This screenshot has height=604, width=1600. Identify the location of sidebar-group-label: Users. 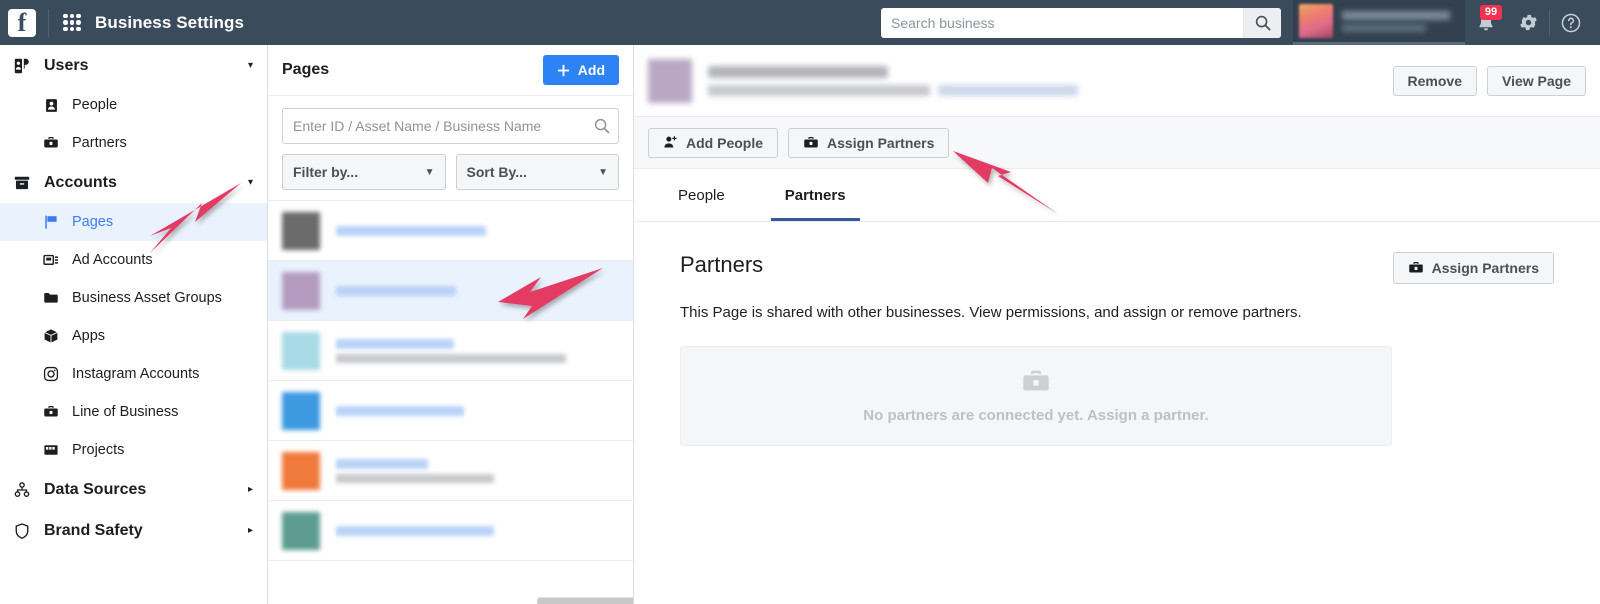
(66, 65).